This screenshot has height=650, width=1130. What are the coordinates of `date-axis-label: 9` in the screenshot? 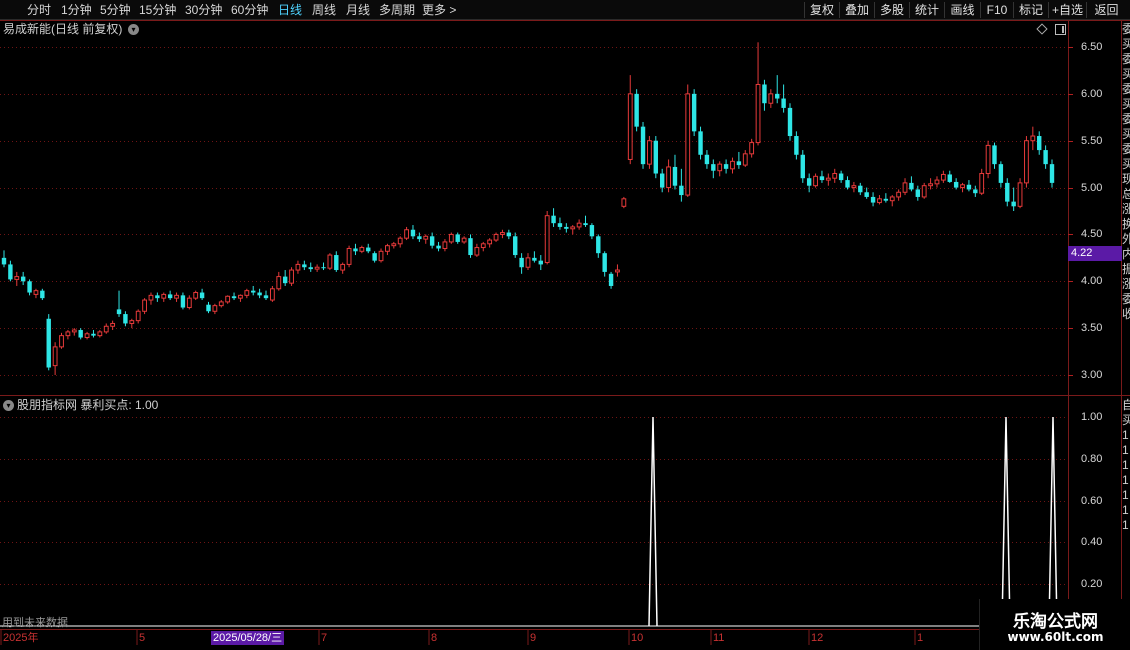 It's located at (533, 638).